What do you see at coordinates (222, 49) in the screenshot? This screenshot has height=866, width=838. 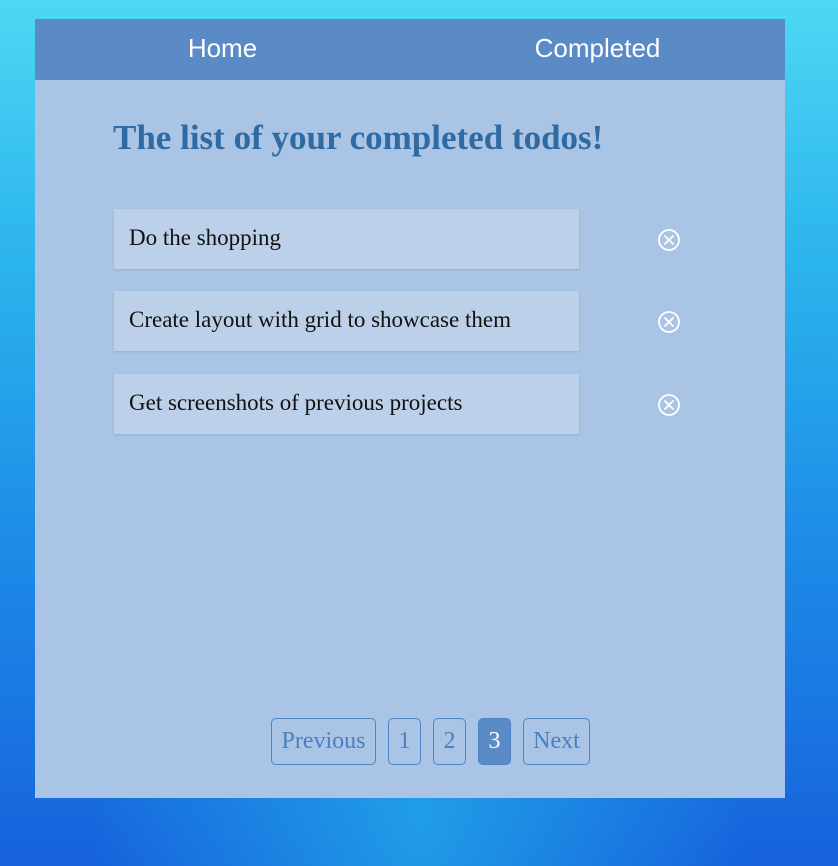 I see `nav-home-link: Home` at bounding box center [222, 49].